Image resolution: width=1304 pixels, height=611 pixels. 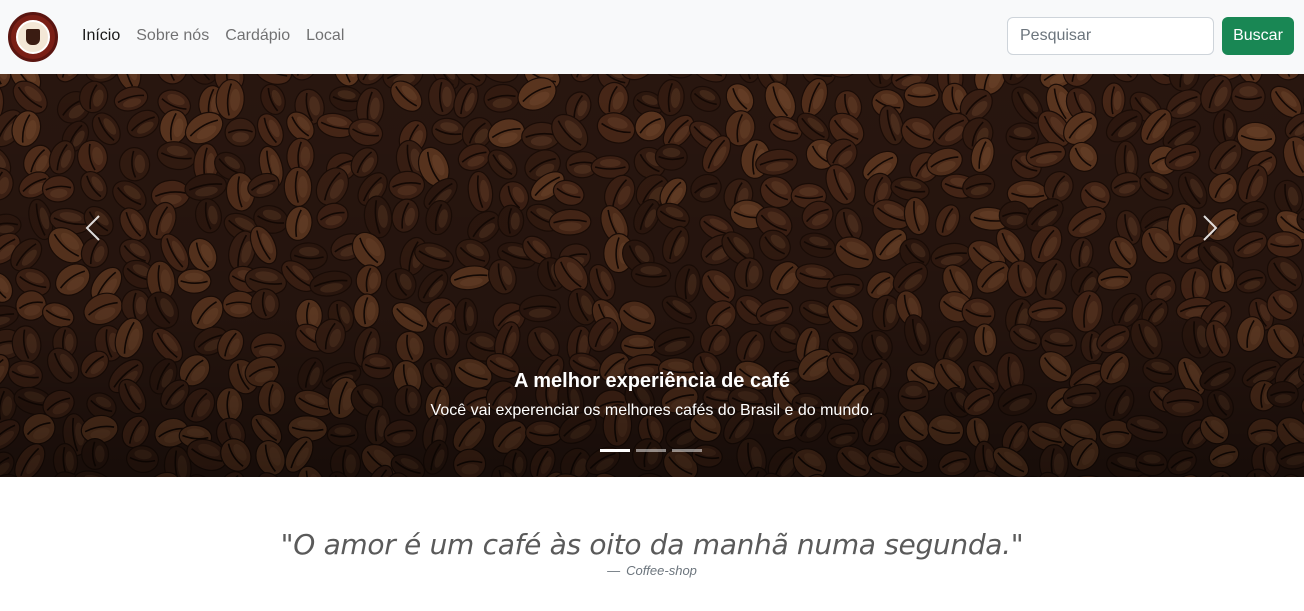 What do you see at coordinates (661, 570) in the screenshot?
I see `quote-author: Coffee-shop` at bounding box center [661, 570].